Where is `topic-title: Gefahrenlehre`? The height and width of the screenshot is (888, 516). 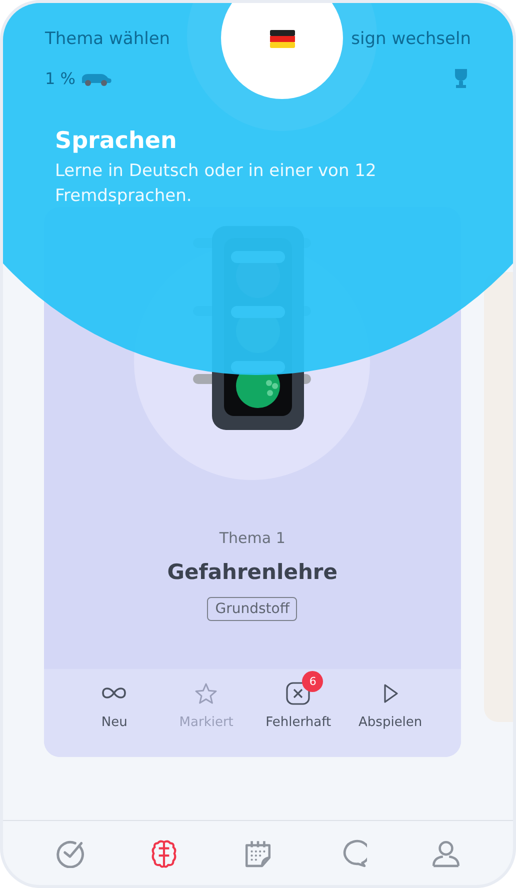 topic-title: Gefahrenlehre is located at coordinates (252, 572).